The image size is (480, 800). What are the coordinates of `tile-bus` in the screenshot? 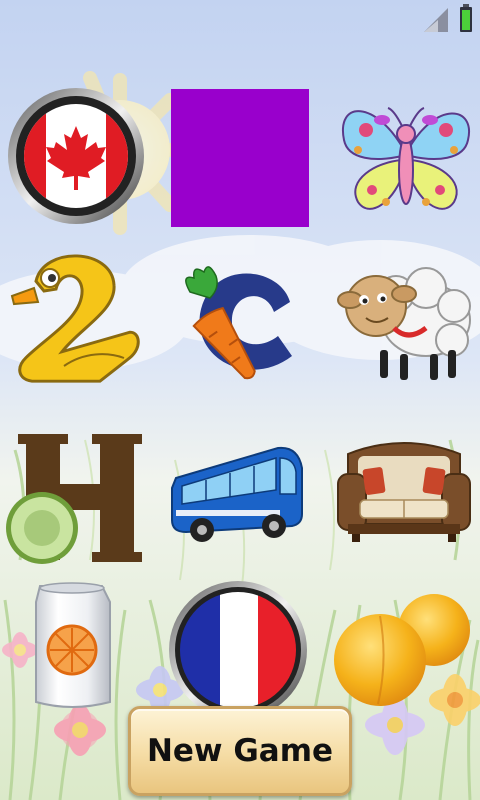 It's located at (236, 498).